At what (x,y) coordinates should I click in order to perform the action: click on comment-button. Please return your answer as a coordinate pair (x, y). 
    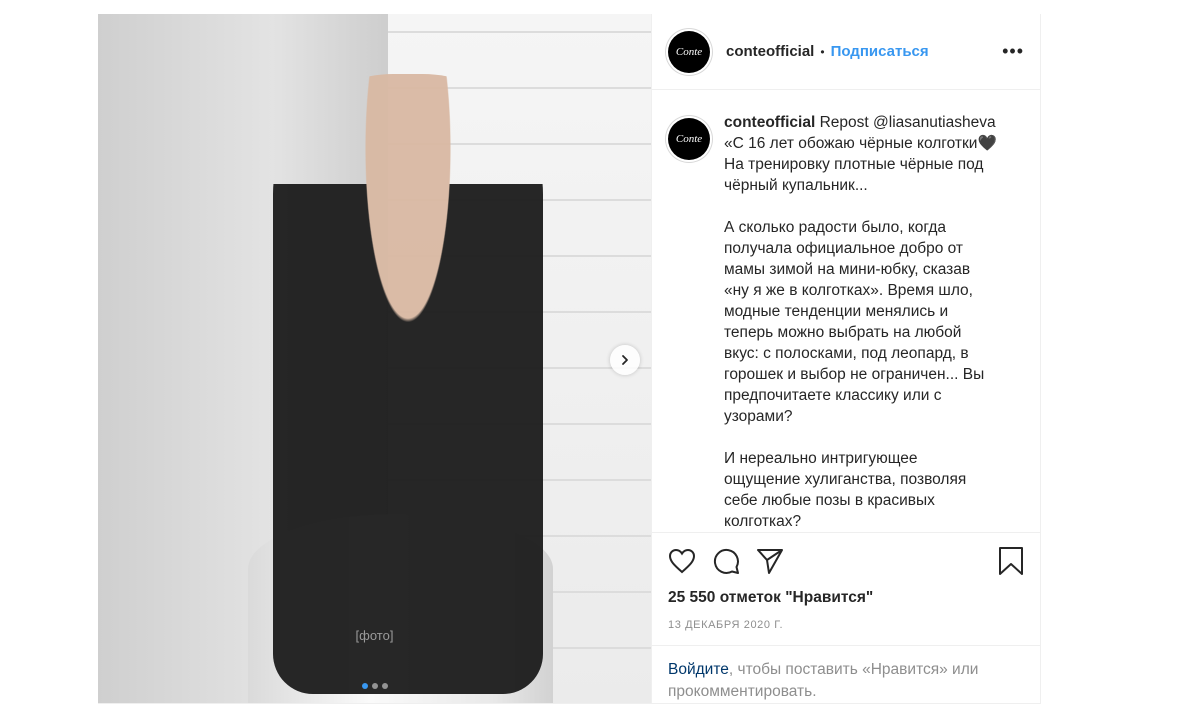
    Looking at the image, I should click on (726, 561).